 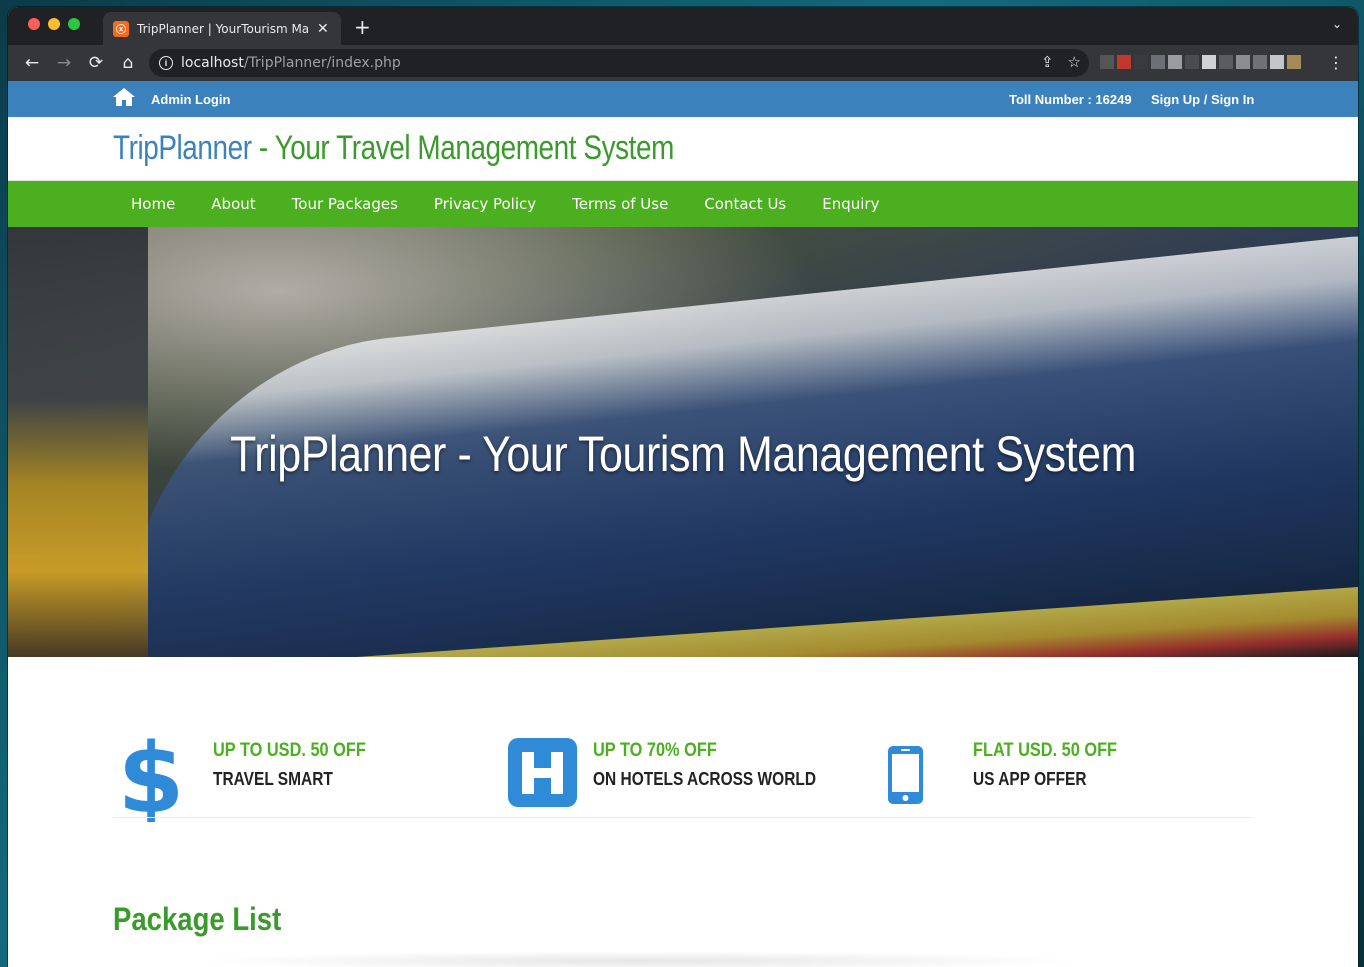 What do you see at coordinates (905, 775) in the screenshot?
I see `mobile-icon` at bounding box center [905, 775].